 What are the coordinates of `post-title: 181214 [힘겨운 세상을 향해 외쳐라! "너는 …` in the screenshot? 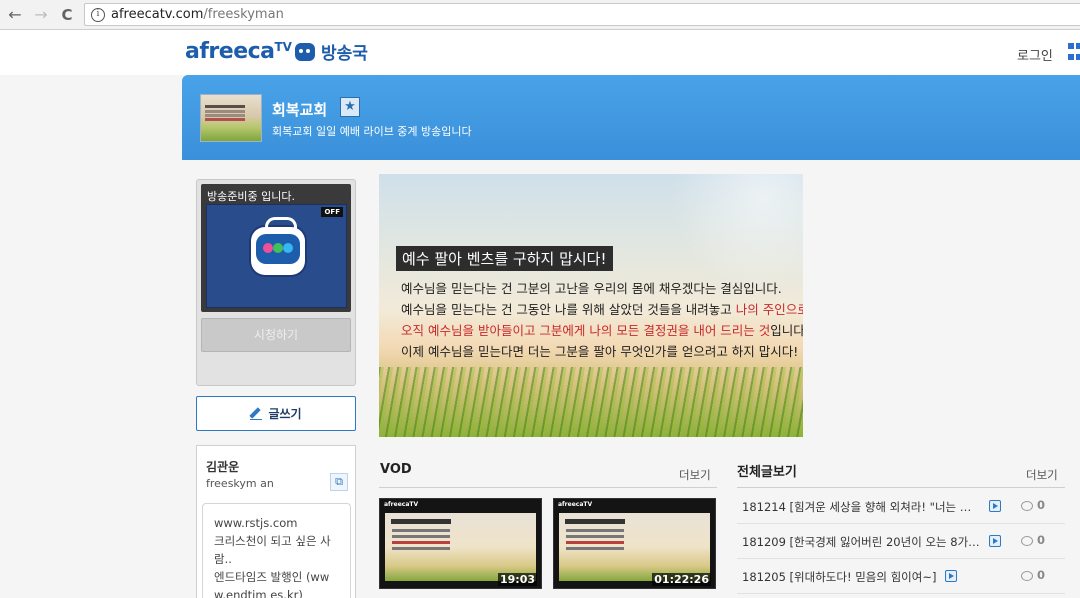 It's located at (856, 507).